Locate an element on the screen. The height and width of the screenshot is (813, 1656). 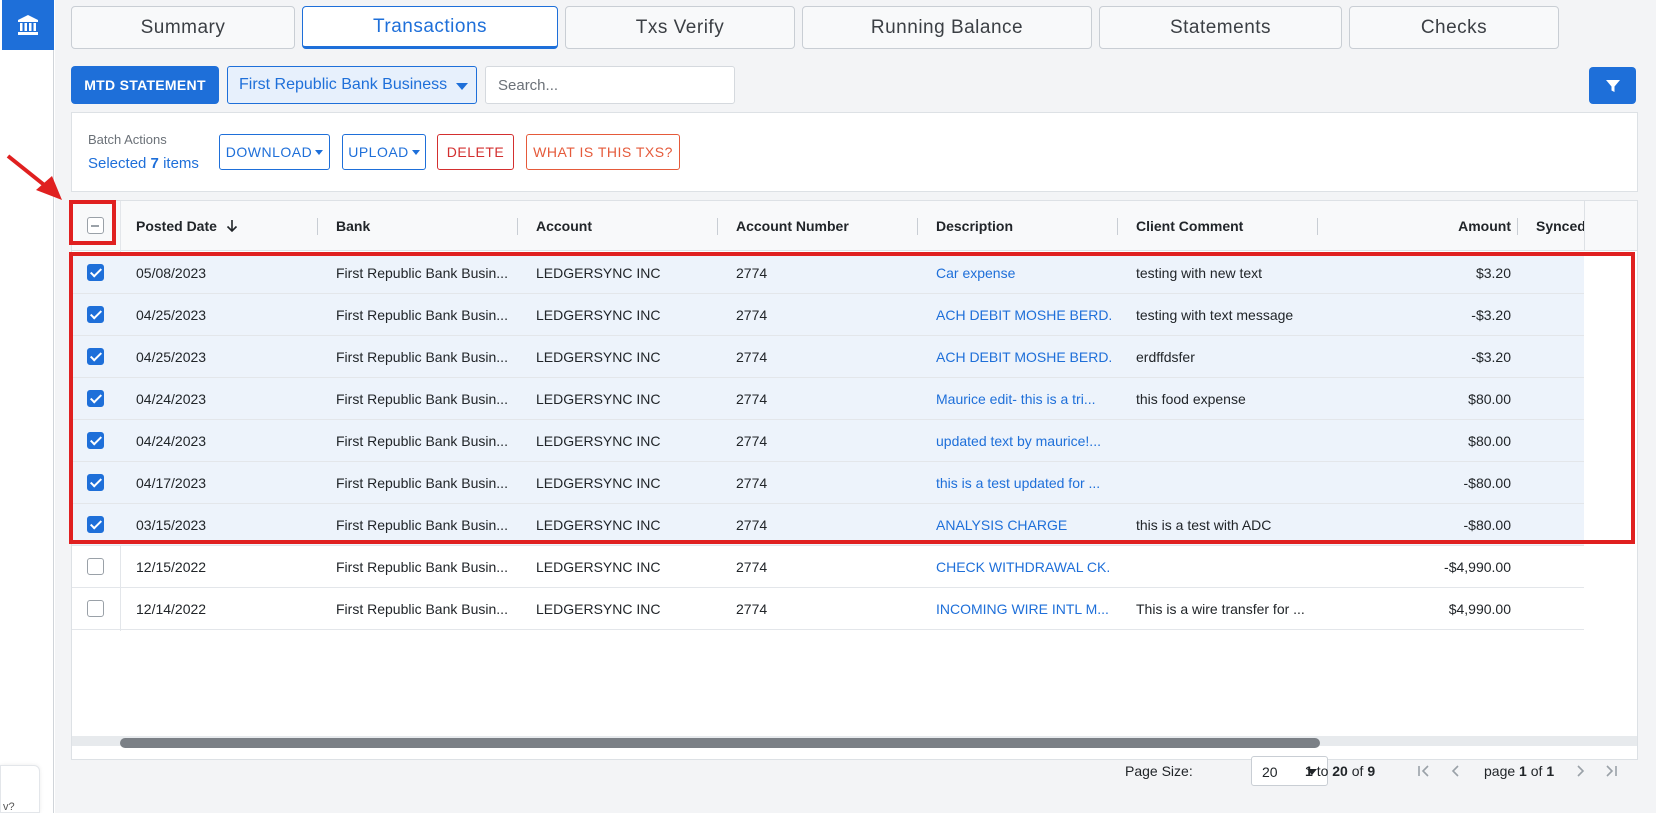
upload-button: UPLOAD is located at coordinates (384, 152).